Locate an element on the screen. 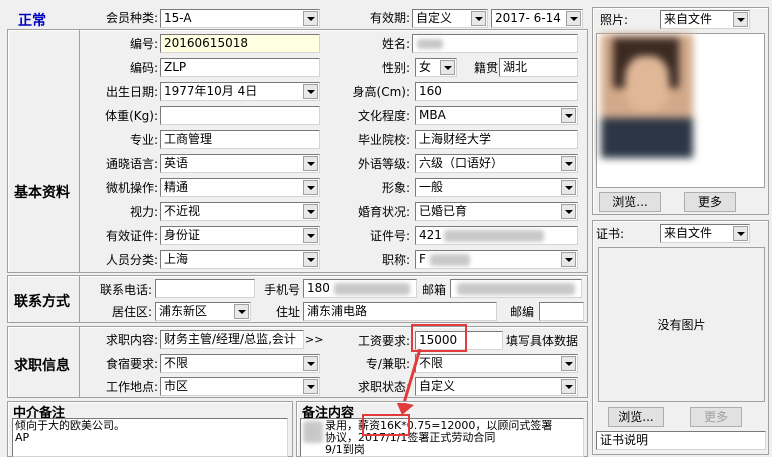 The image size is (772, 457). validity-date-picker: 2017- 6-14 is located at coordinates (537, 18).